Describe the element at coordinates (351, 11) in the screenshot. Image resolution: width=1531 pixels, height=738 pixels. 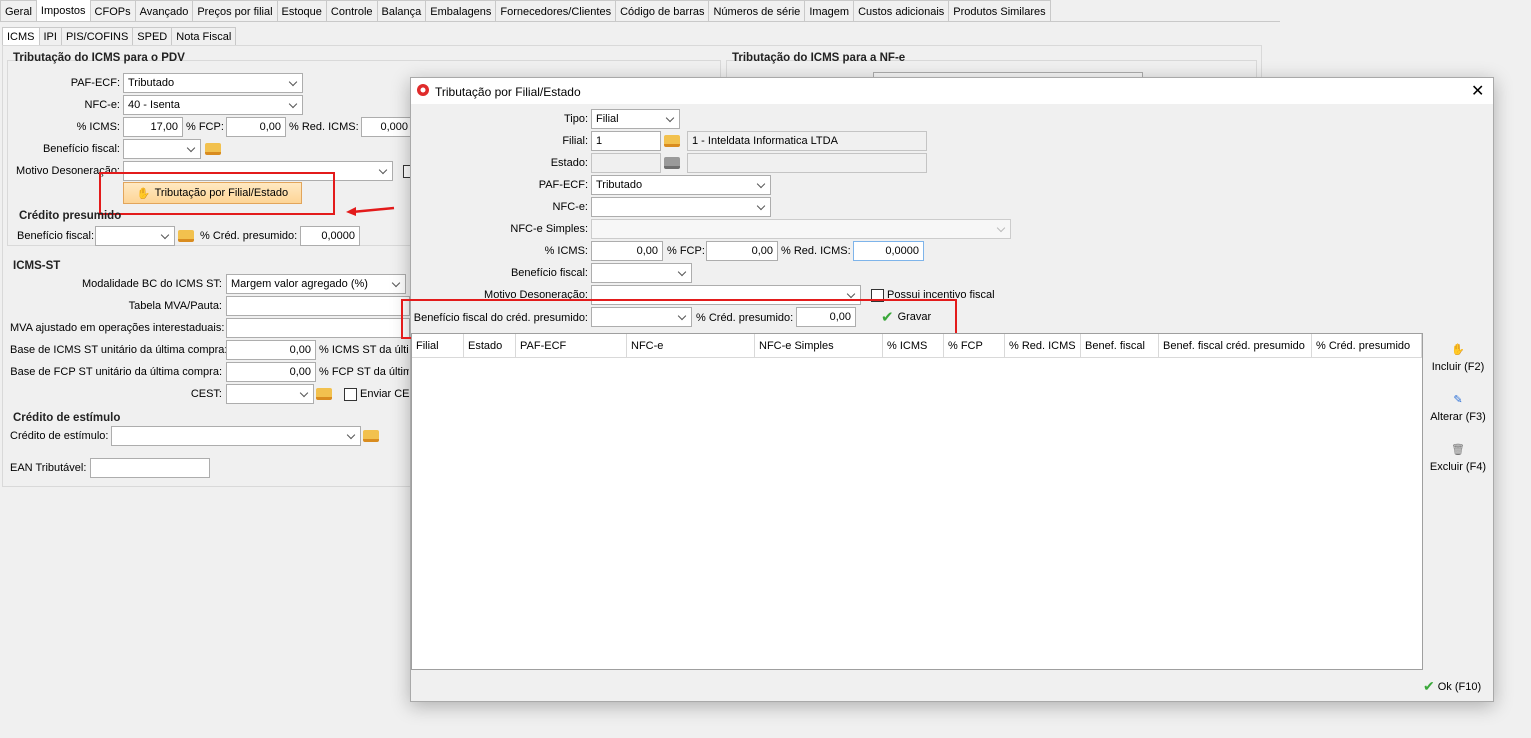
I see `tab-6: Controle` at that location.